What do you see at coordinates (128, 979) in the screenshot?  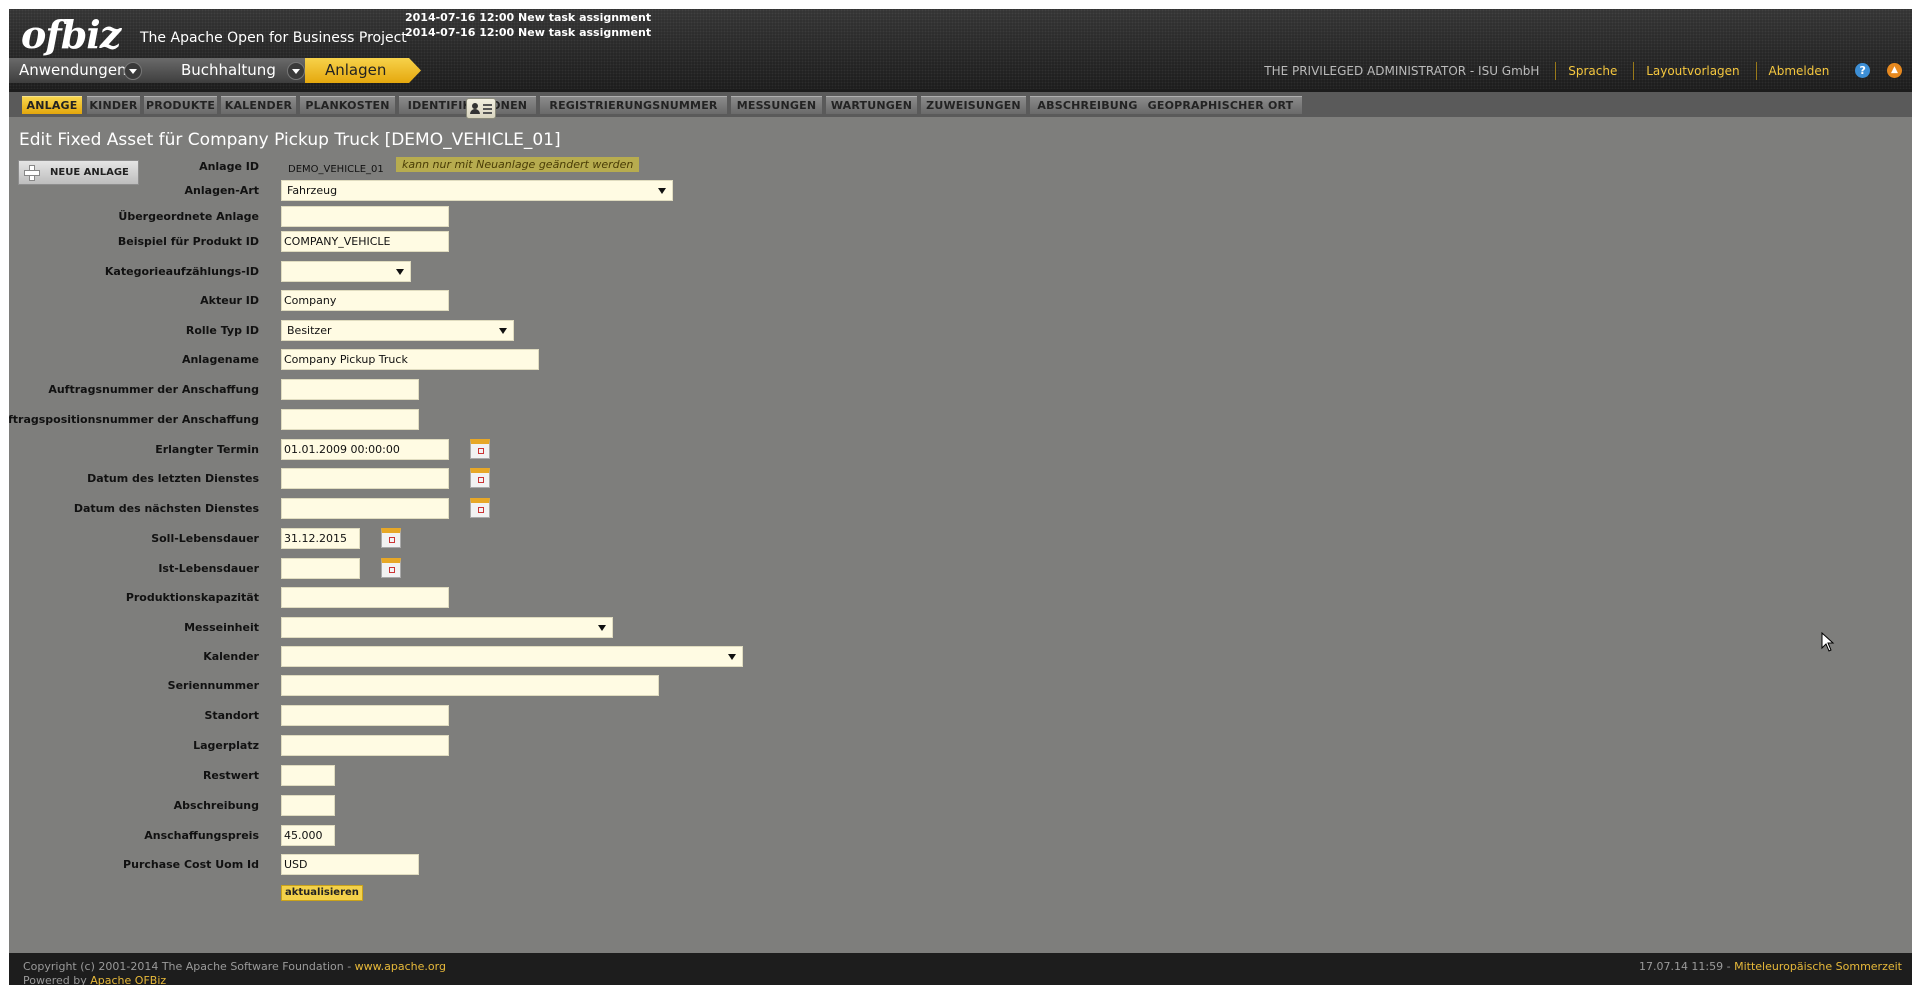 I see `ofbiz-link: Apache OFBiz` at bounding box center [128, 979].